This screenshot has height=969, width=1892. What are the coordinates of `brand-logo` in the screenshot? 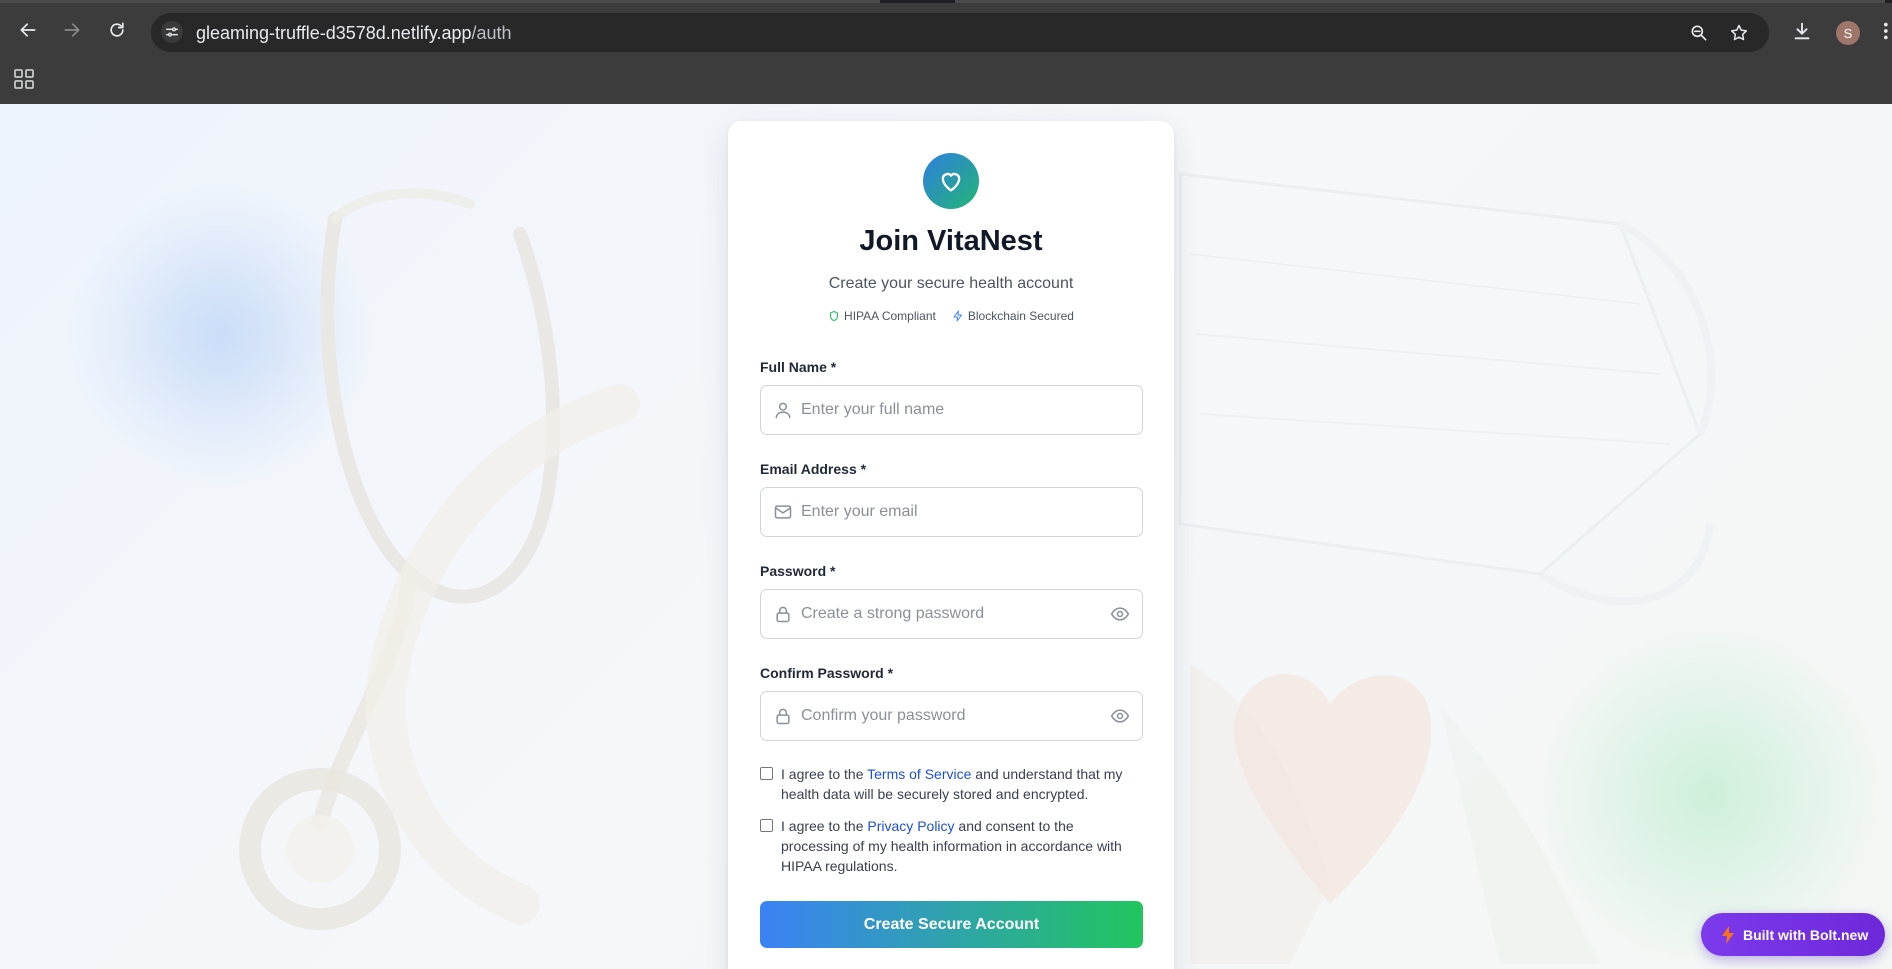 It's located at (951, 181).